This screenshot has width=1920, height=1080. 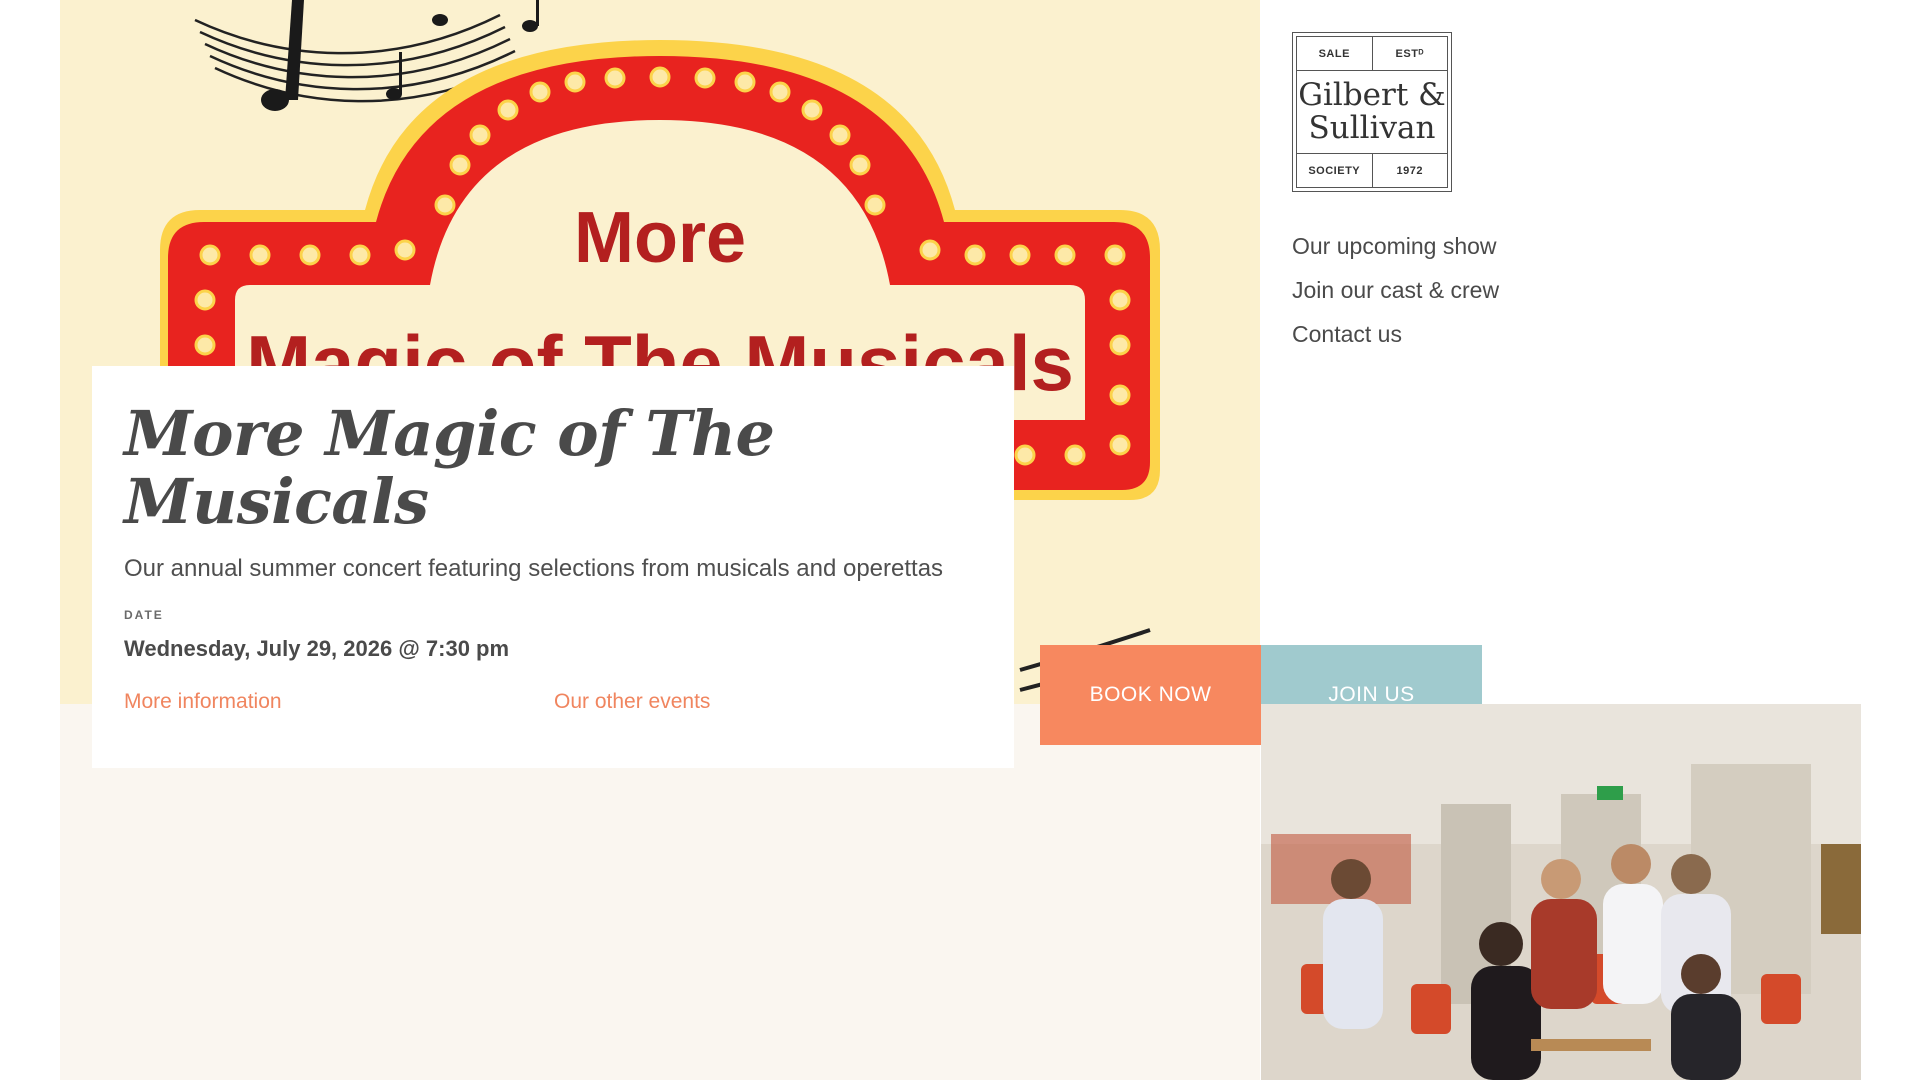 I want to click on event-title: More Magic of The Musicals, so click(x=449, y=467).